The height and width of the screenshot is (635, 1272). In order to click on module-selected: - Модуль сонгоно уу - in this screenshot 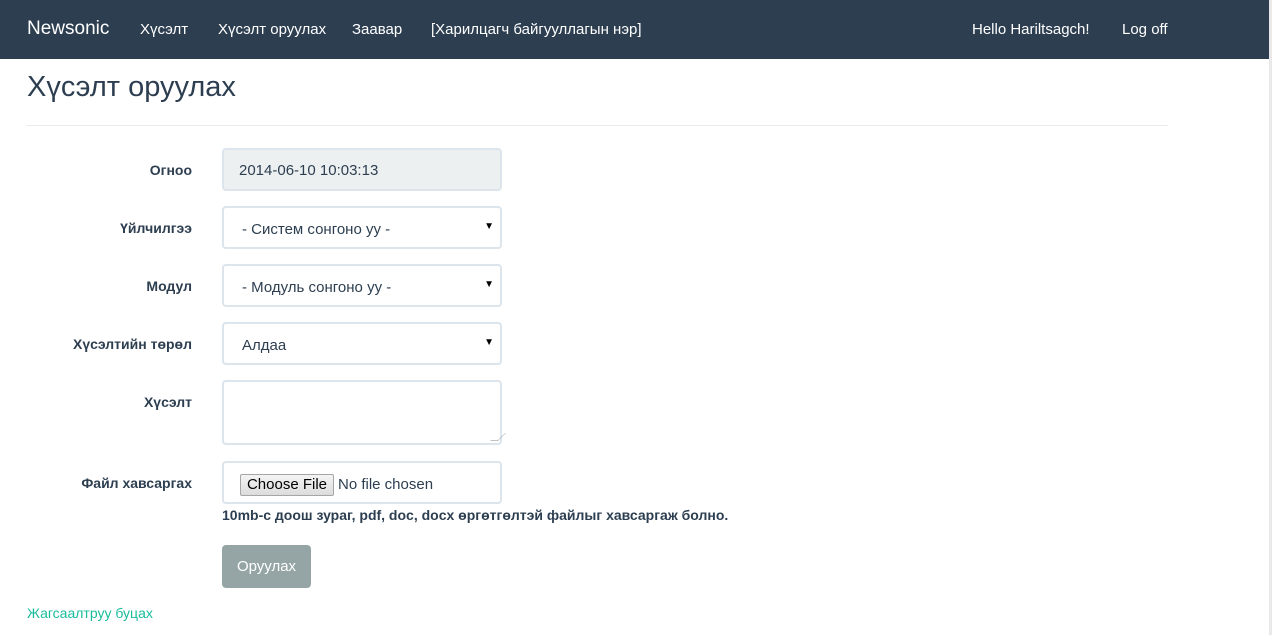, I will do `click(317, 287)`.